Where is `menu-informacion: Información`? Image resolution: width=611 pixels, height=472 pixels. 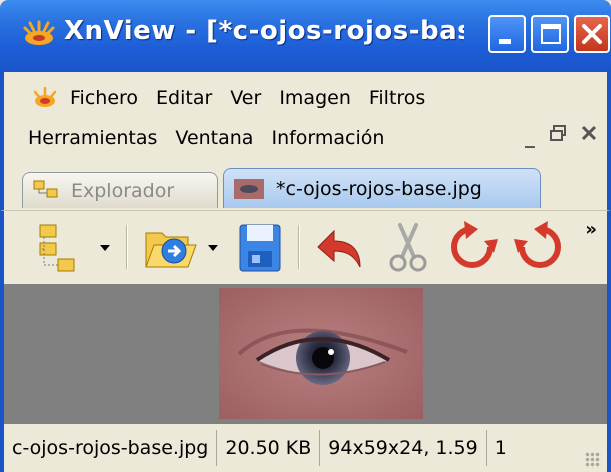 menu-informacion: Información is located at coordinates (327, 138).